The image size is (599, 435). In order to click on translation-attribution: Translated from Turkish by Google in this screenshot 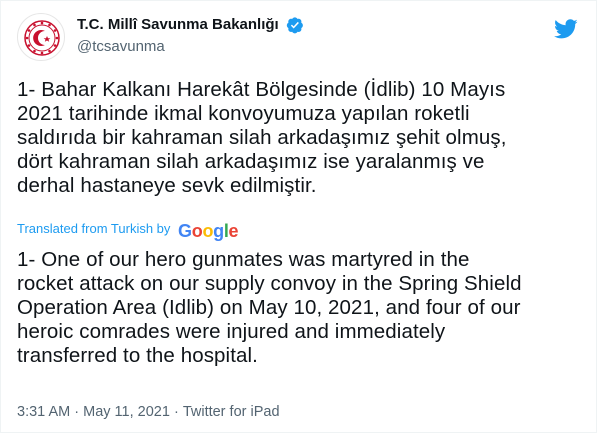, I will do `click(128, 230)`.